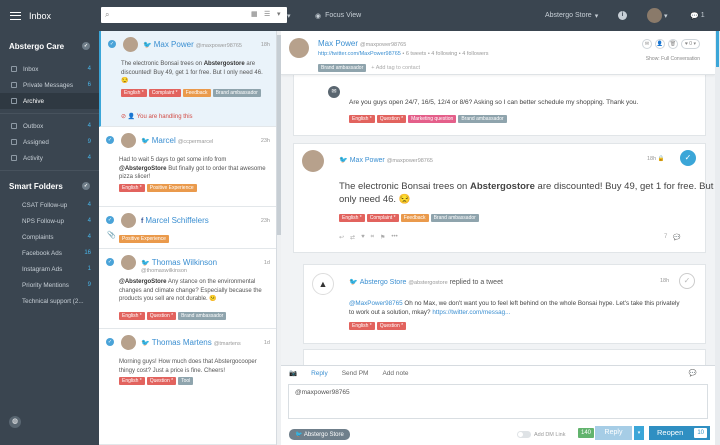  I want to click on add-tag-link: + Add tag to contact, so click(395, 68).